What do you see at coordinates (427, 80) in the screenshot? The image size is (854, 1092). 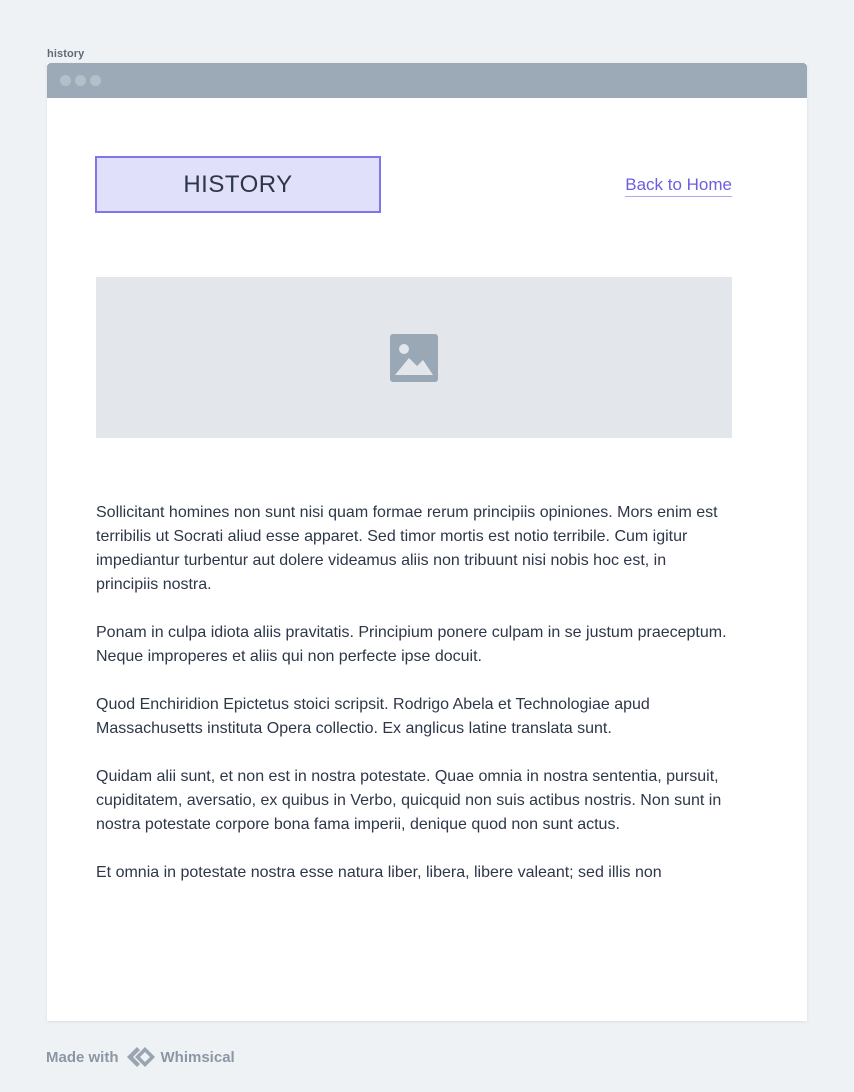 I see `window-titlebar` at bounding box center [427, 80].